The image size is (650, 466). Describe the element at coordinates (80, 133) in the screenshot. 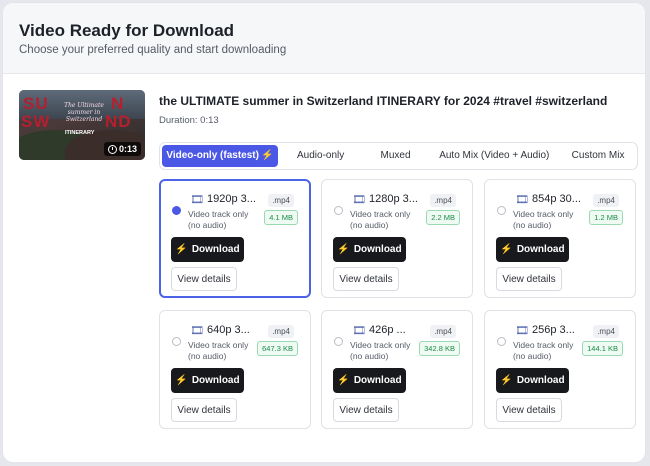

I see `thumbnail-itinerary-text: ITINERARY` at that location.